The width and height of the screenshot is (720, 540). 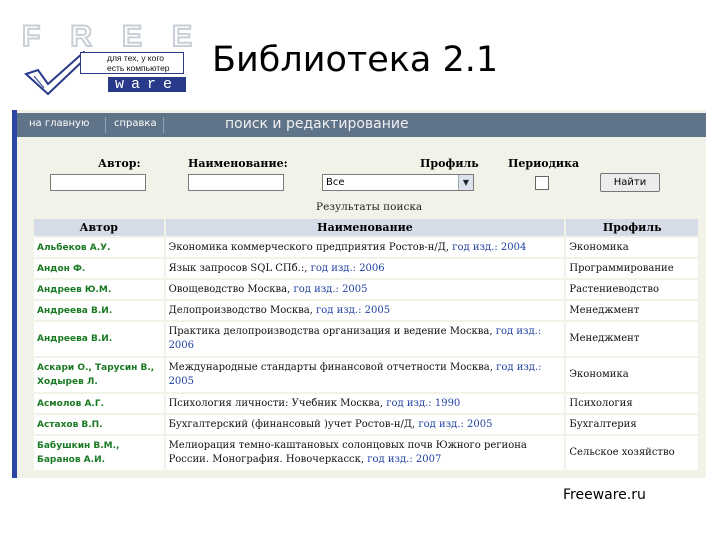 I want to click on row-title: Язык запросов SQL СПб.:, год изд.: 2006, so click(x=365, y=268).